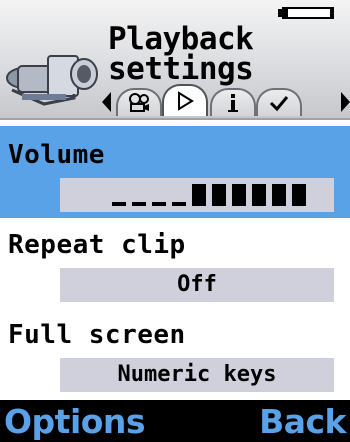 This screenshot has height=442, width=350. I want to click on battery-indicator, so click(308, 13).